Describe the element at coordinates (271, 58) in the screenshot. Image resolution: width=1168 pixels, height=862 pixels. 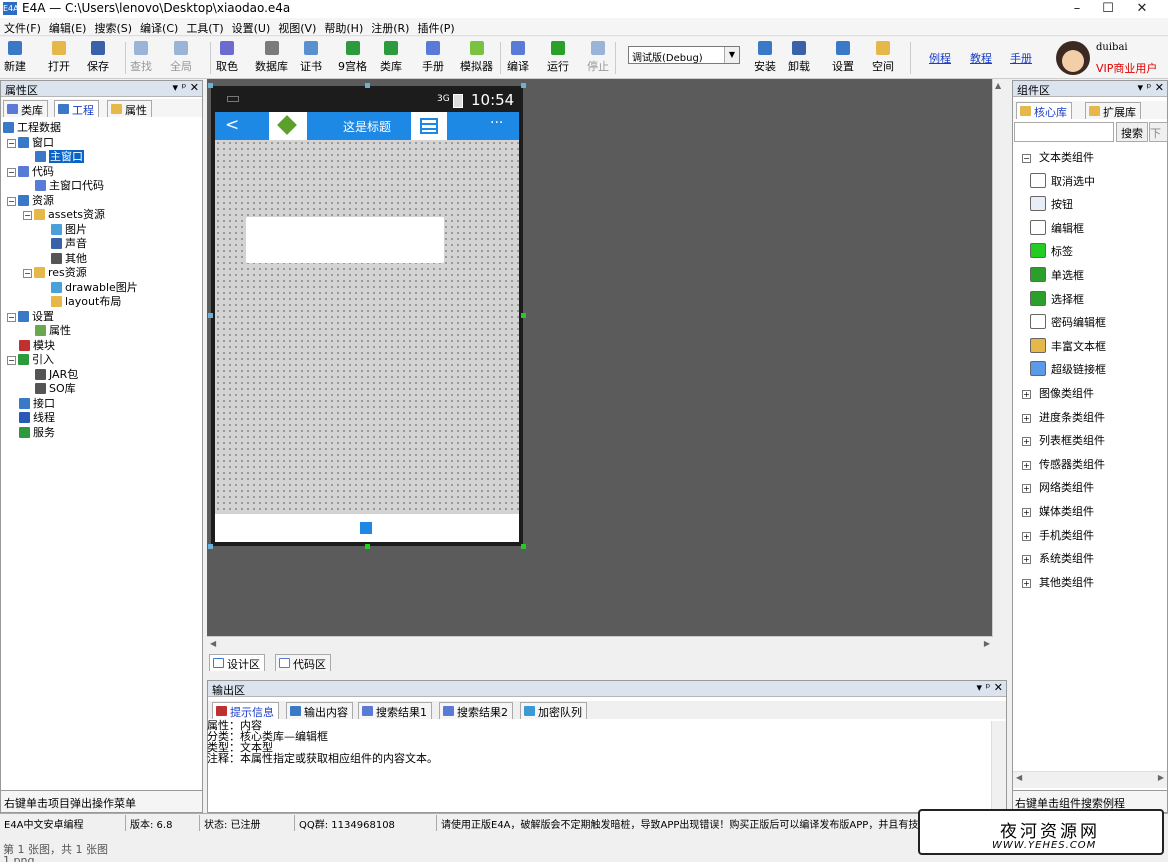
I see `toolbar-button-6: 数据库` at that location.